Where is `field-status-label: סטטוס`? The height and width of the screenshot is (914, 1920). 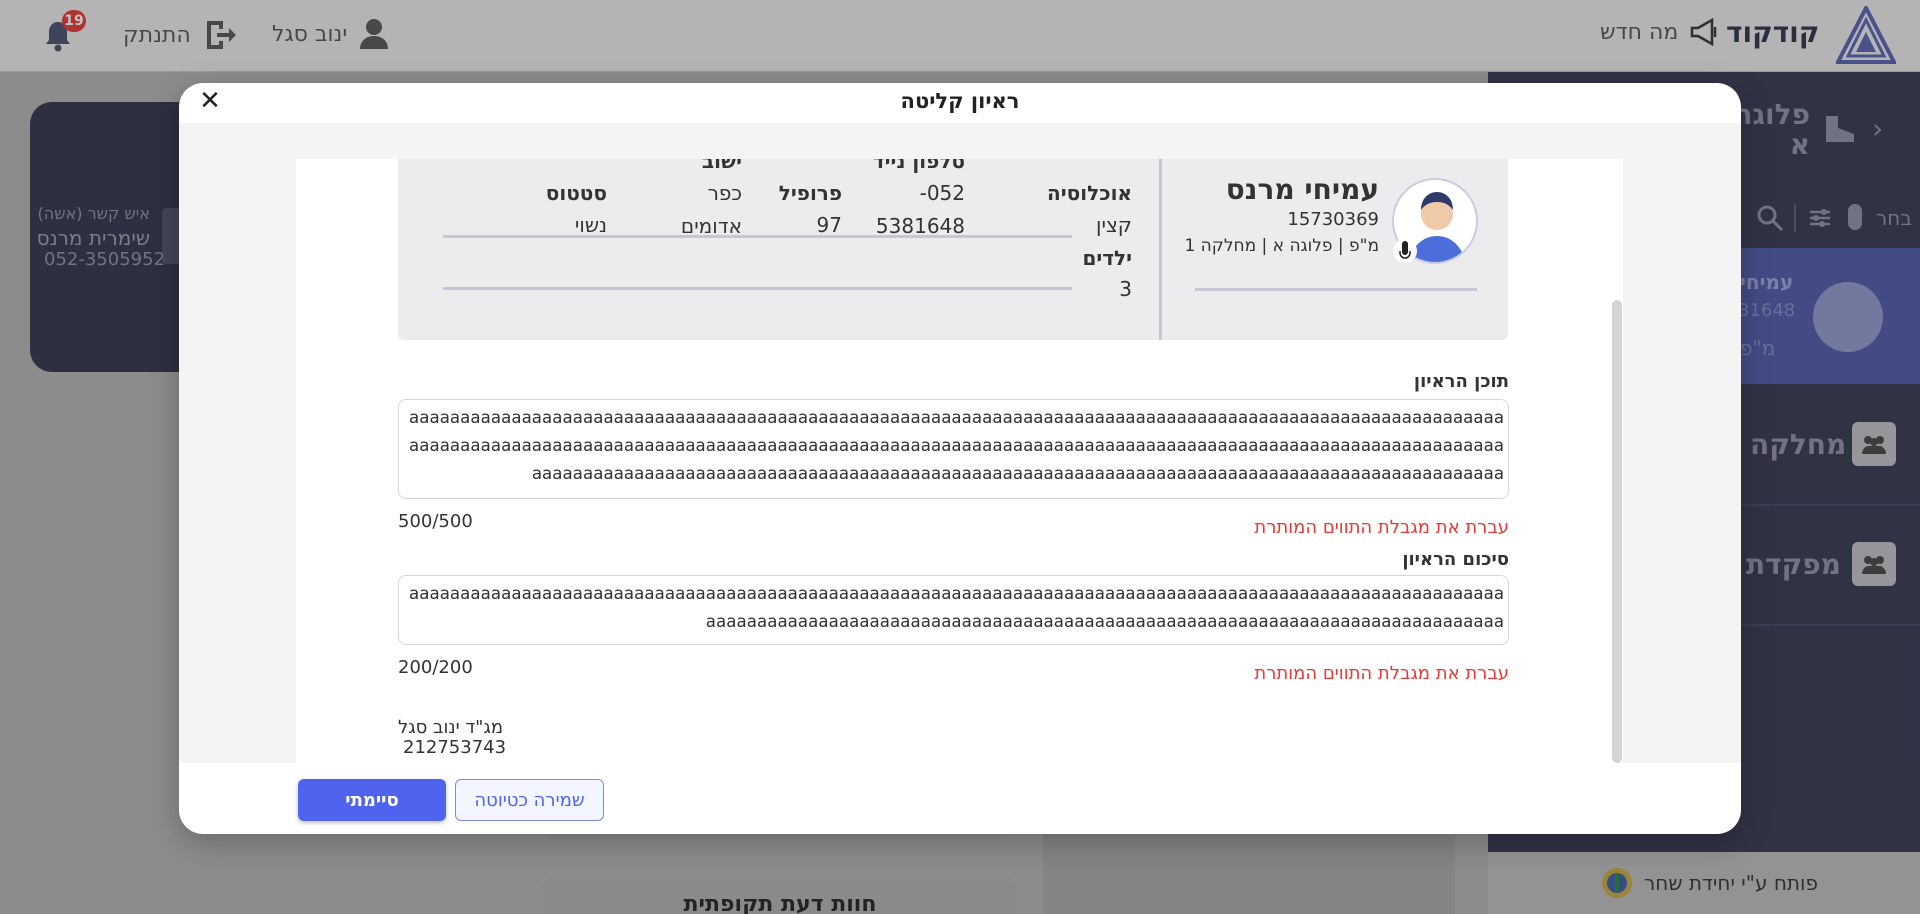 field-status-label: סטטוס is located at coordinates (576, 193).